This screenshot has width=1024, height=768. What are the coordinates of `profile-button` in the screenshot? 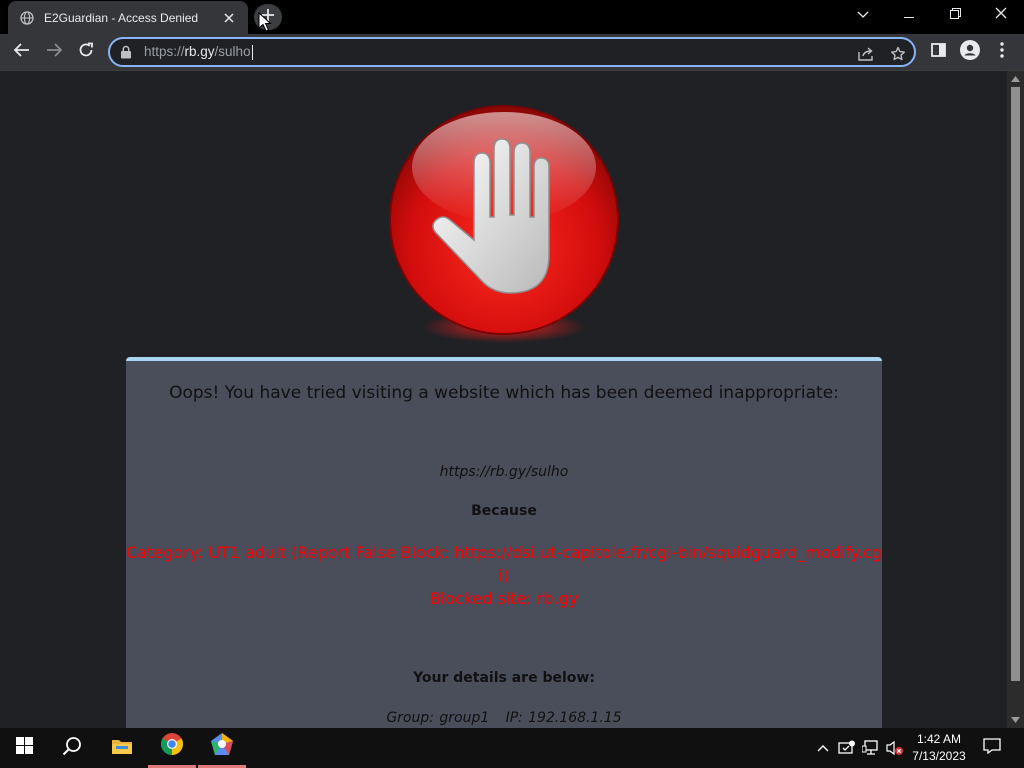 It's located at (970, 52).